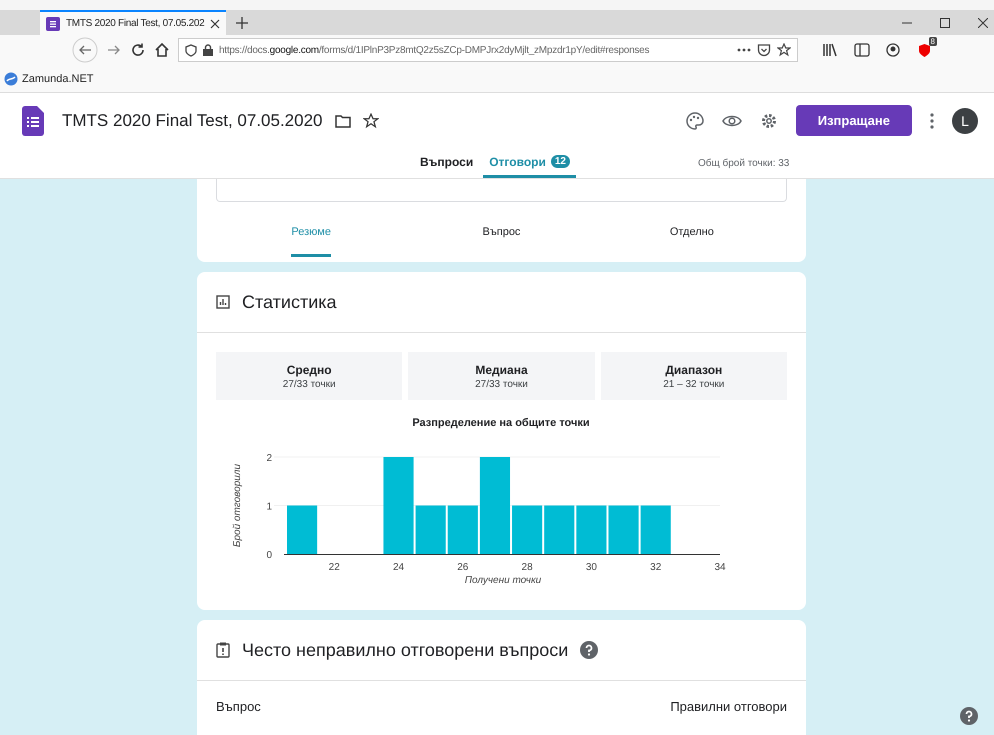 Image resolution: width=994 pixels, height=735 pixels. I want to click on view-tab: Резюме, so click(311, 232).